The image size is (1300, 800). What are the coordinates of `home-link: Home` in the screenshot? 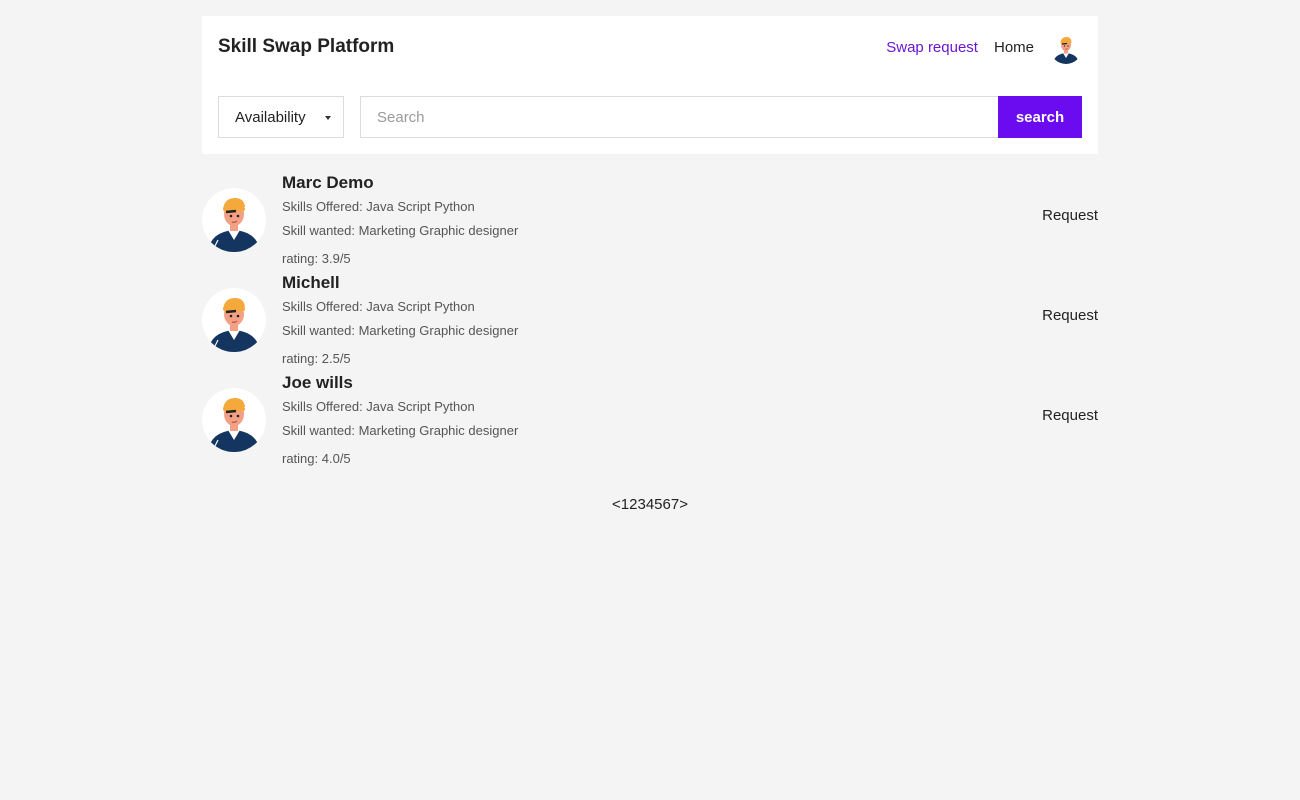 It's located at (1014, 48).